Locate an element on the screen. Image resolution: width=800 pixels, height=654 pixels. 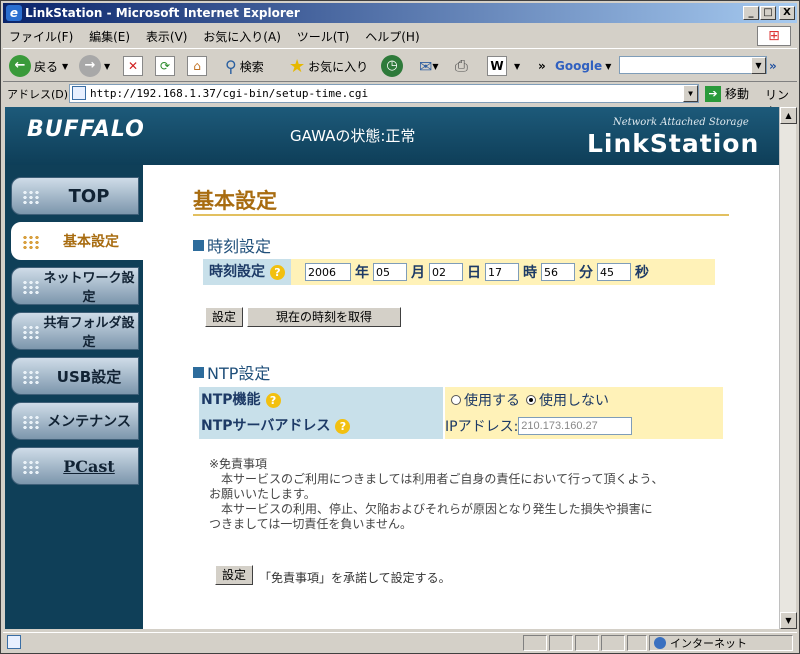
ntp-function-row: NTP機能 ? 使用する 使用しない is located at coordinates (461, 400).